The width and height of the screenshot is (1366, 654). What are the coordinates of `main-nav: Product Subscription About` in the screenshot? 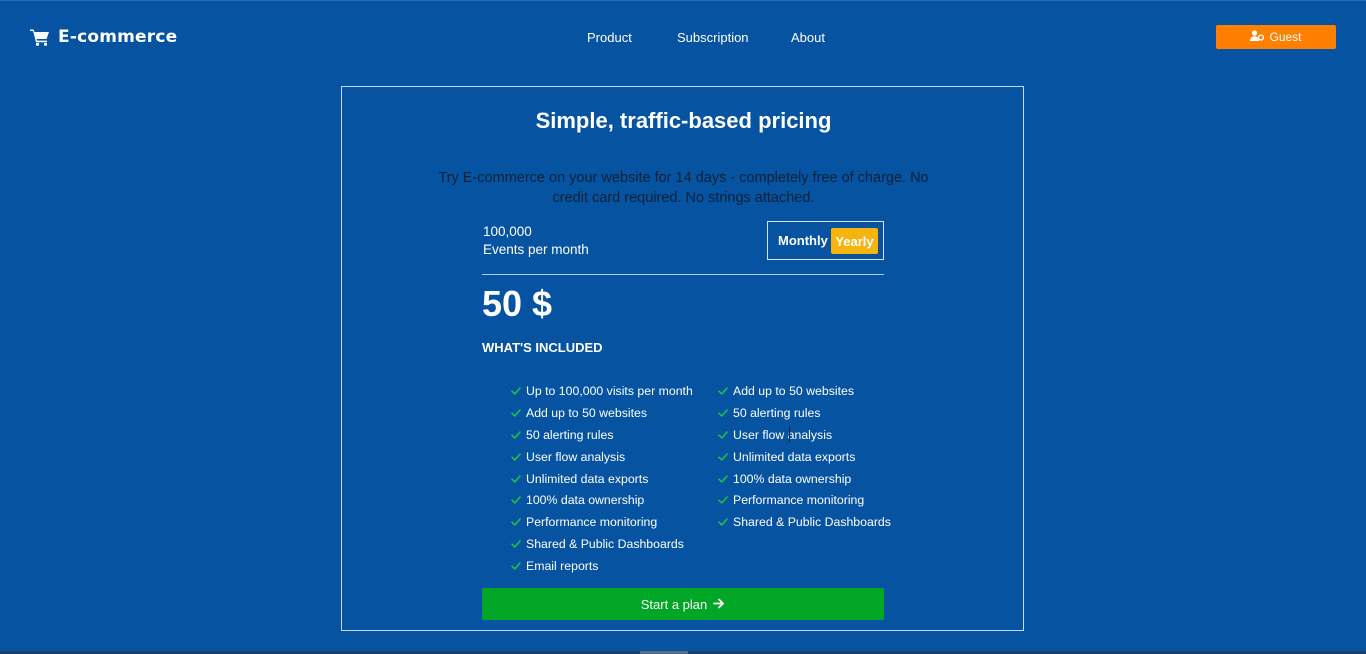 It's located at (683, 39).